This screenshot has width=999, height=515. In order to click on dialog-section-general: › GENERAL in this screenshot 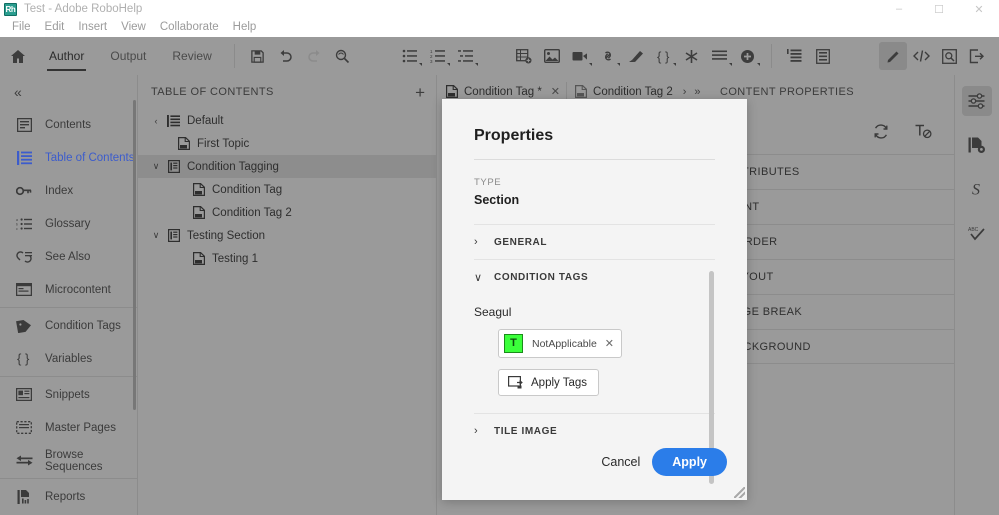, I will do `click(594, 241)`.